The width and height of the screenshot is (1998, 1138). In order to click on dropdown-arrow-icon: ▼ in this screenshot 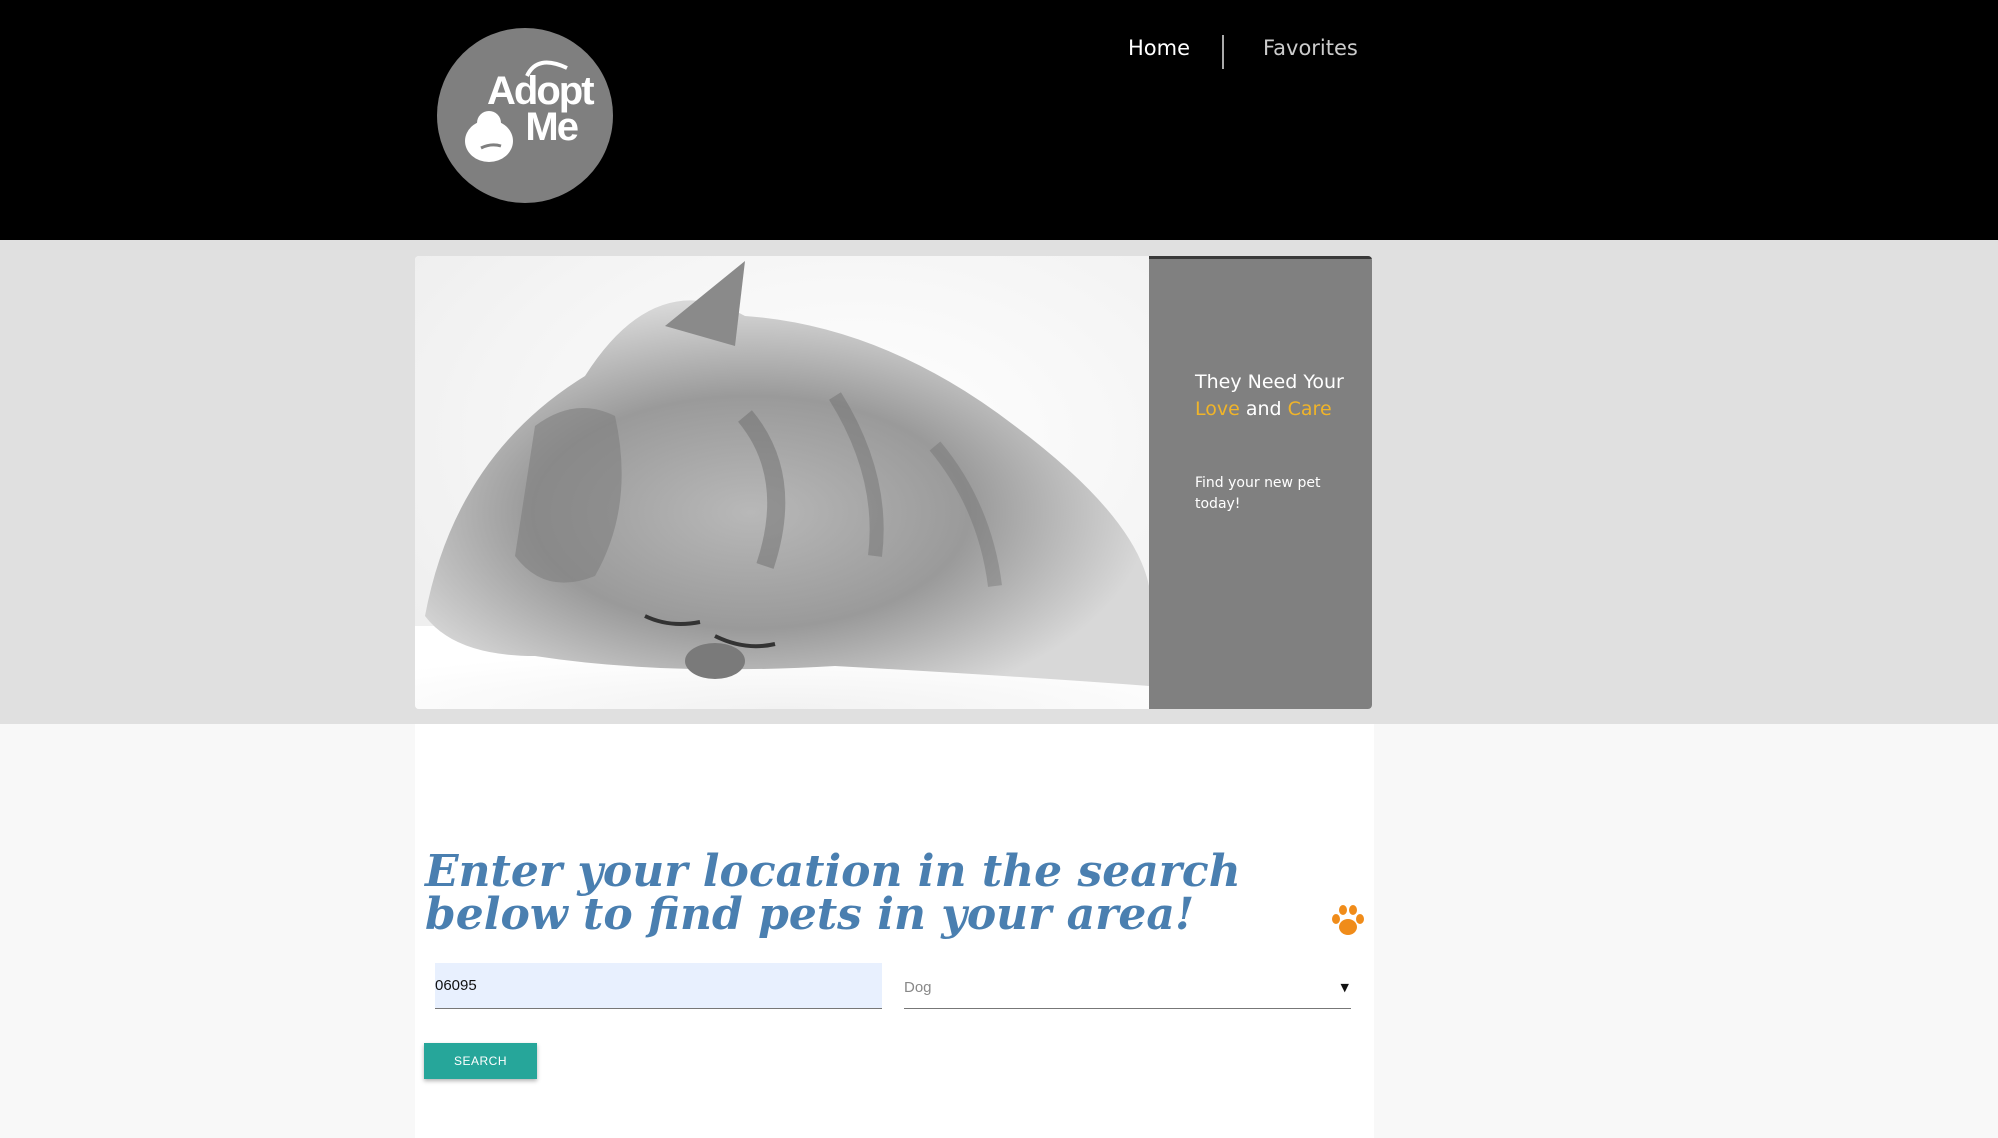, I will do `click(1344, 987)`.